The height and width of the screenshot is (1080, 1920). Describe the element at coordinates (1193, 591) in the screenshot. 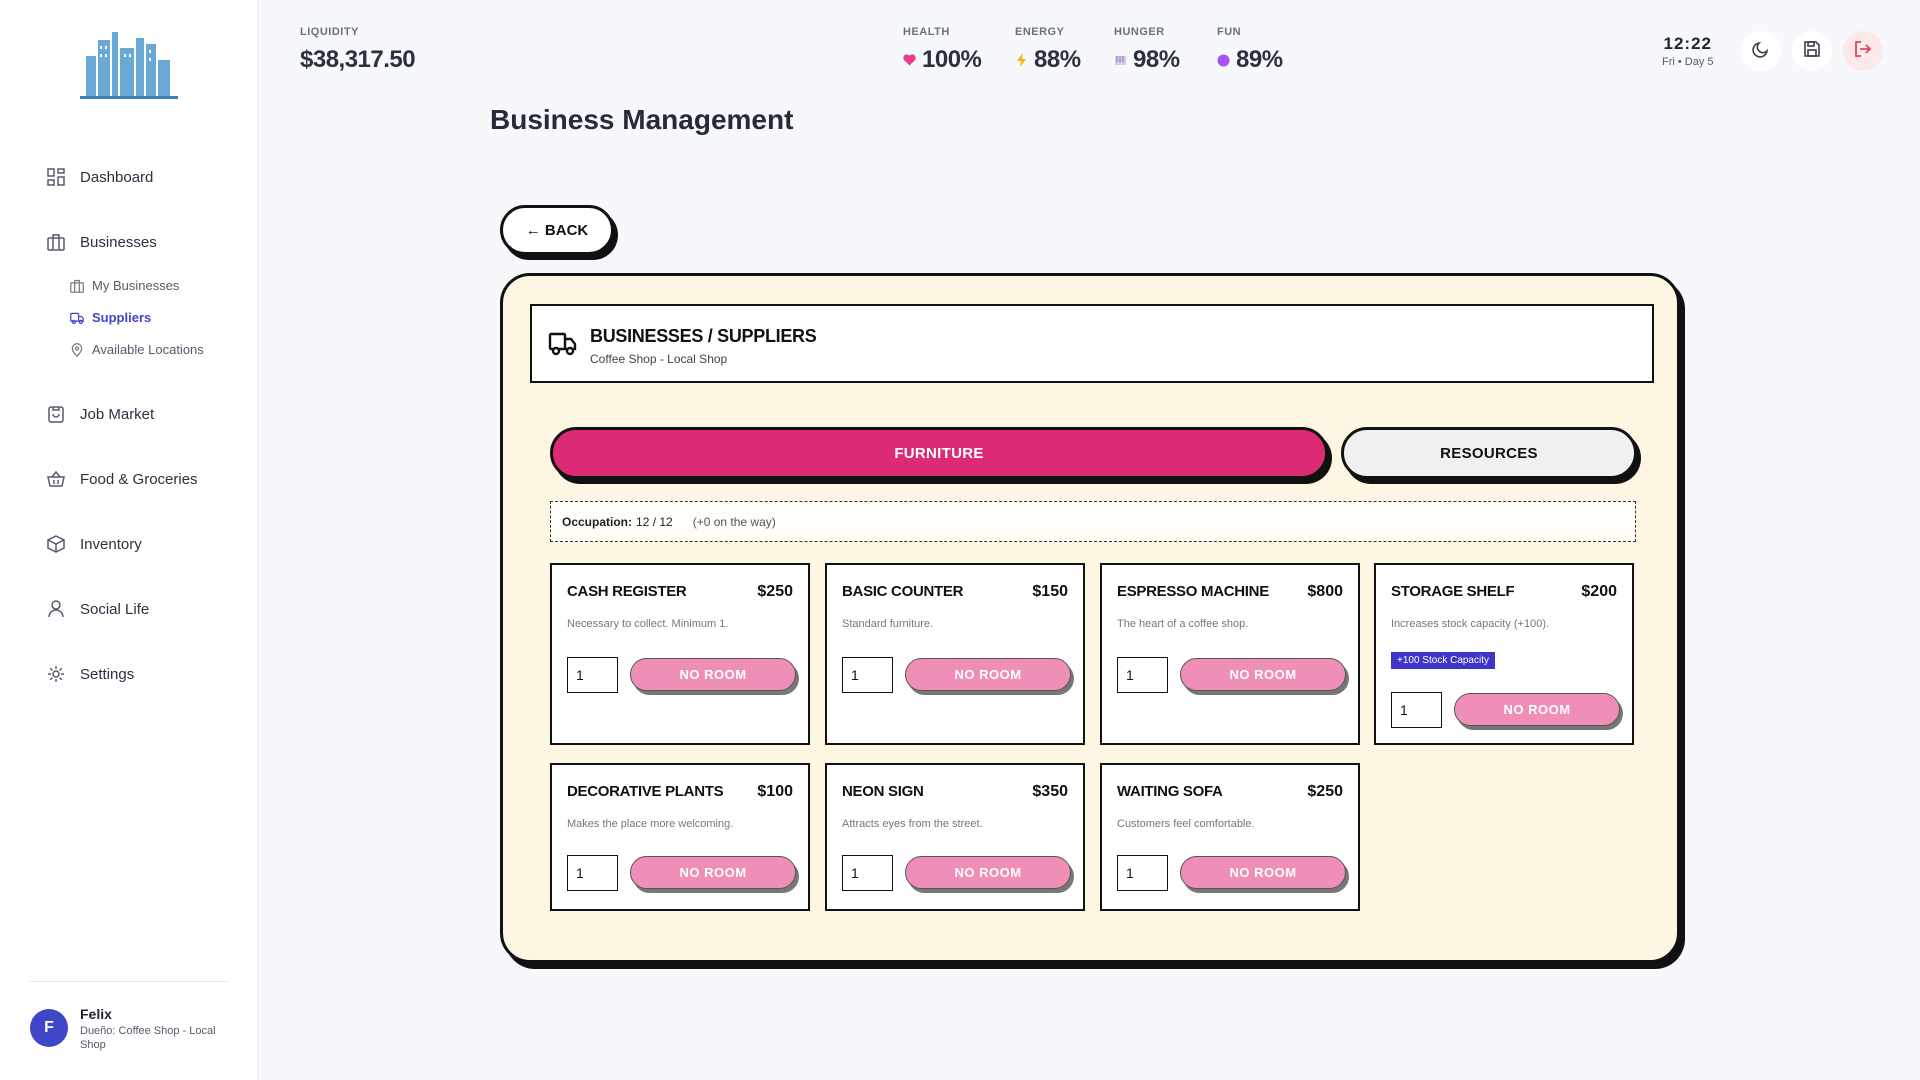

I see `item-name: ESPRESSO MACHINE` at that location.